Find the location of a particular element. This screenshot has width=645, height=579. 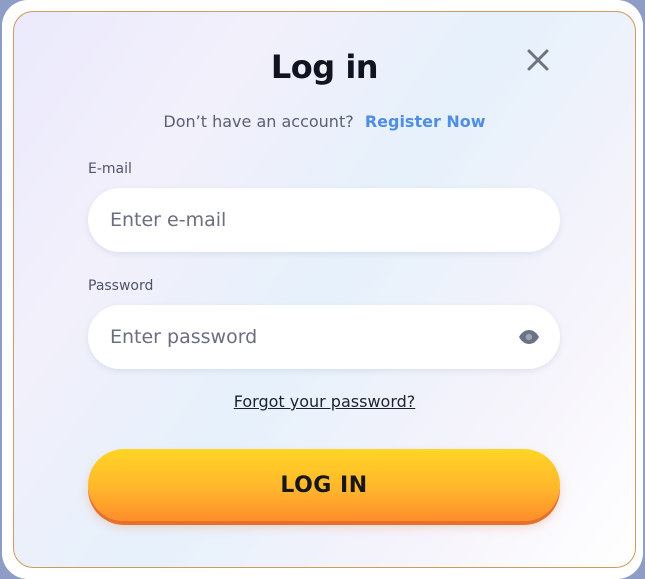

password-field: Enter password is located at coordinates (324, 337).